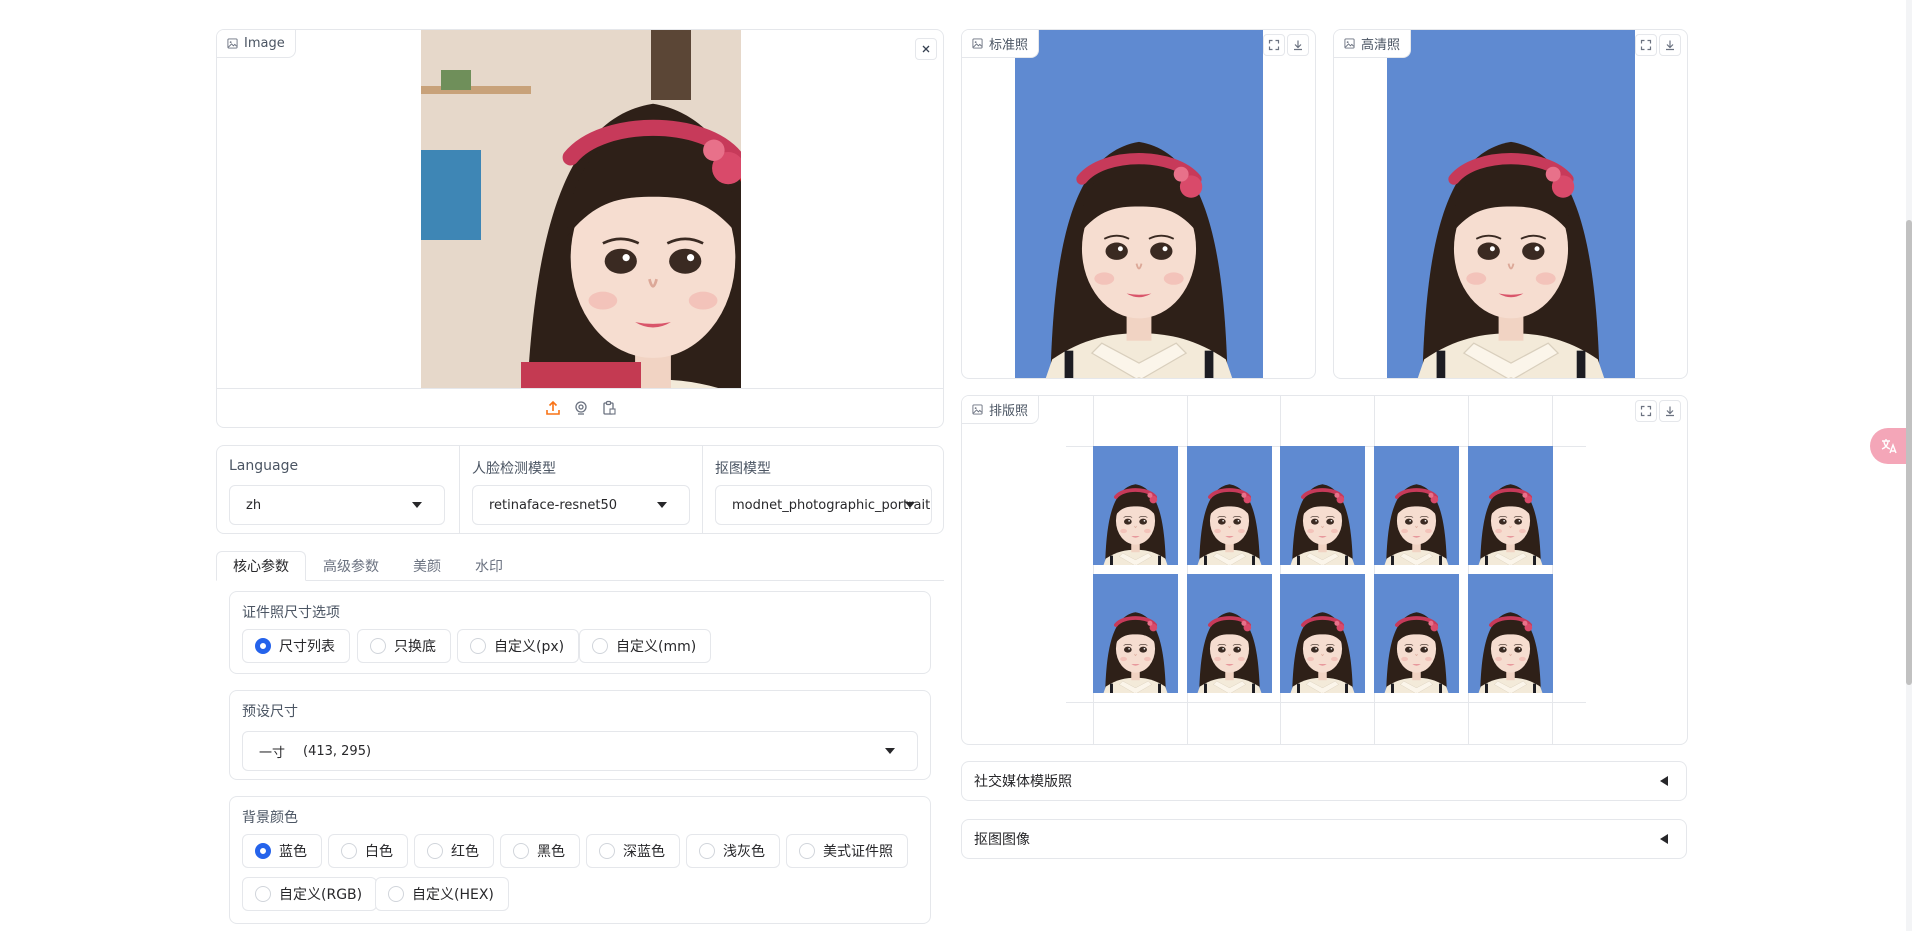 The image size is (1912, 931). Describe the element at coordinates (1373, 44) in the screenshot. I see `hd-photo-label: 高清照` at that location.